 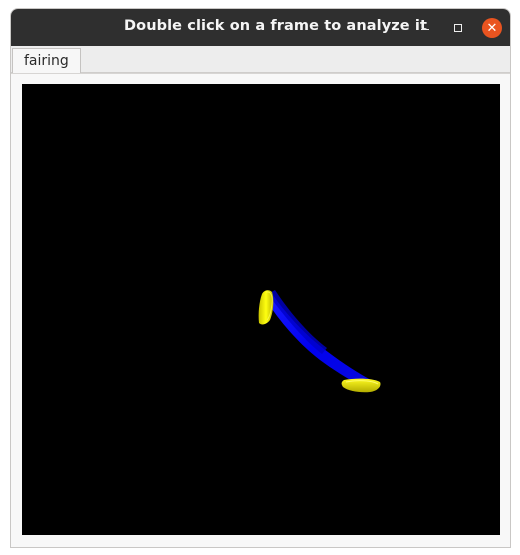 I want to click on fairing-bottom-cap, so click(x=361, y=385).